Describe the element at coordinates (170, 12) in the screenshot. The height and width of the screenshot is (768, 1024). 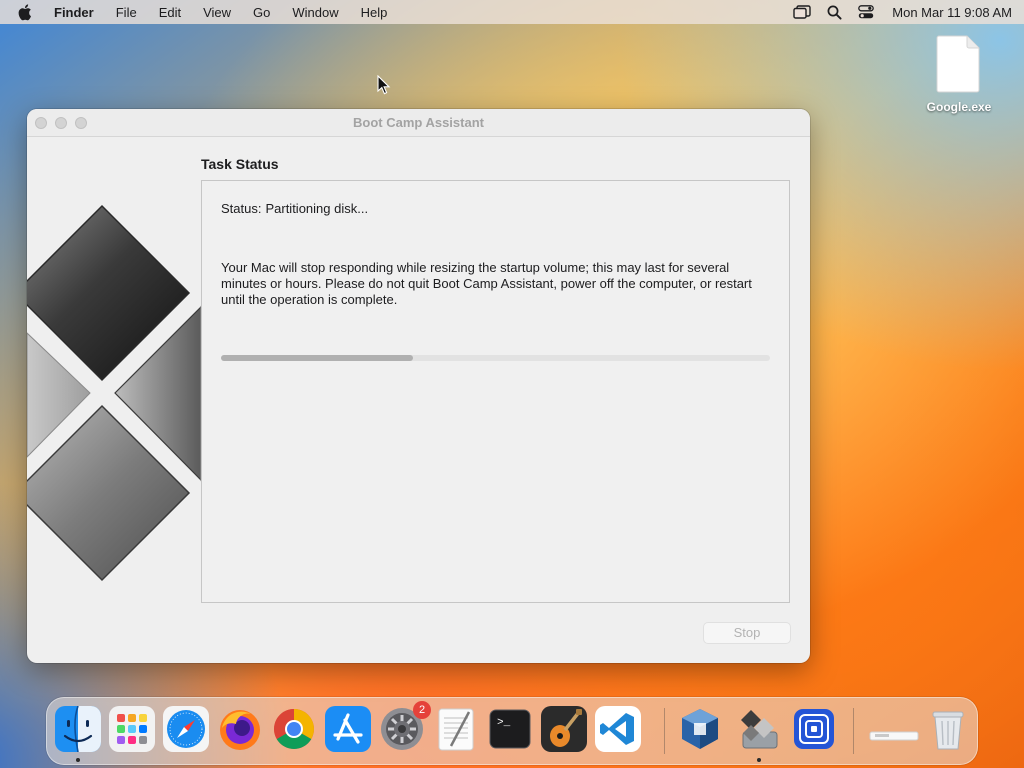
I see `menu-edit: Edit` at that location.